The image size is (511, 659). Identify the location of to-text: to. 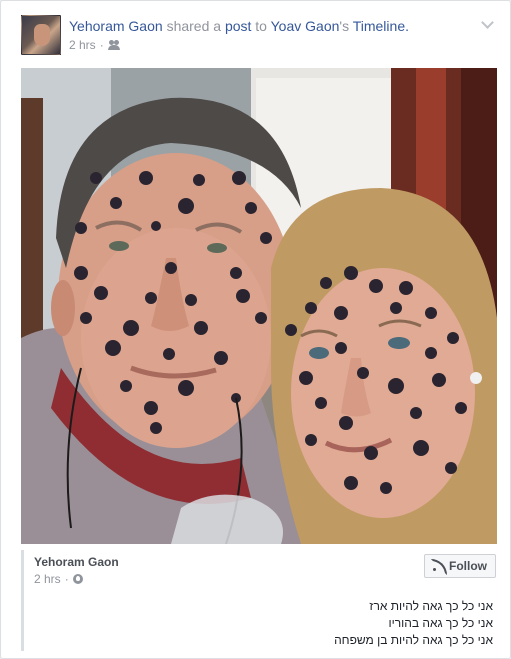
(261, 26).